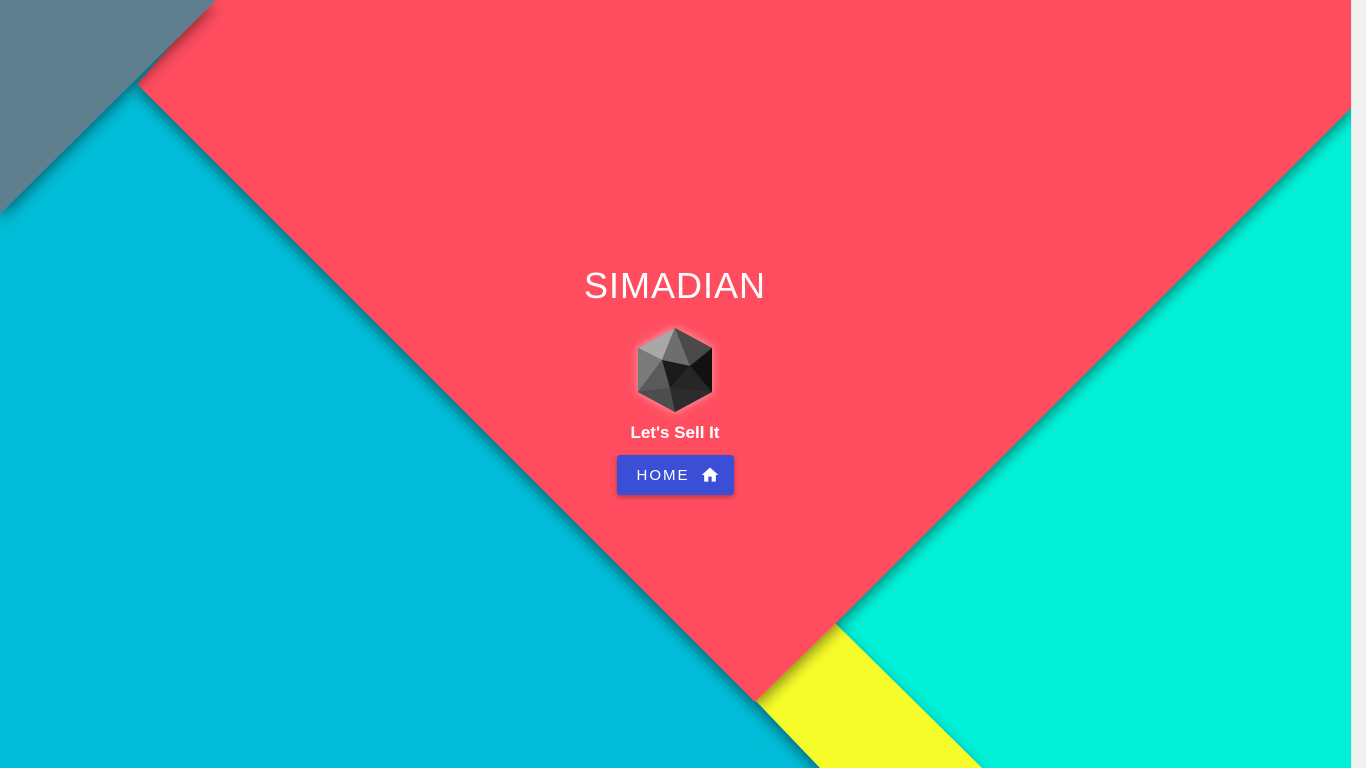 The width and height of the screenshot is (1366, 768). I want to click on home-button: HOME, so click(675, 475).